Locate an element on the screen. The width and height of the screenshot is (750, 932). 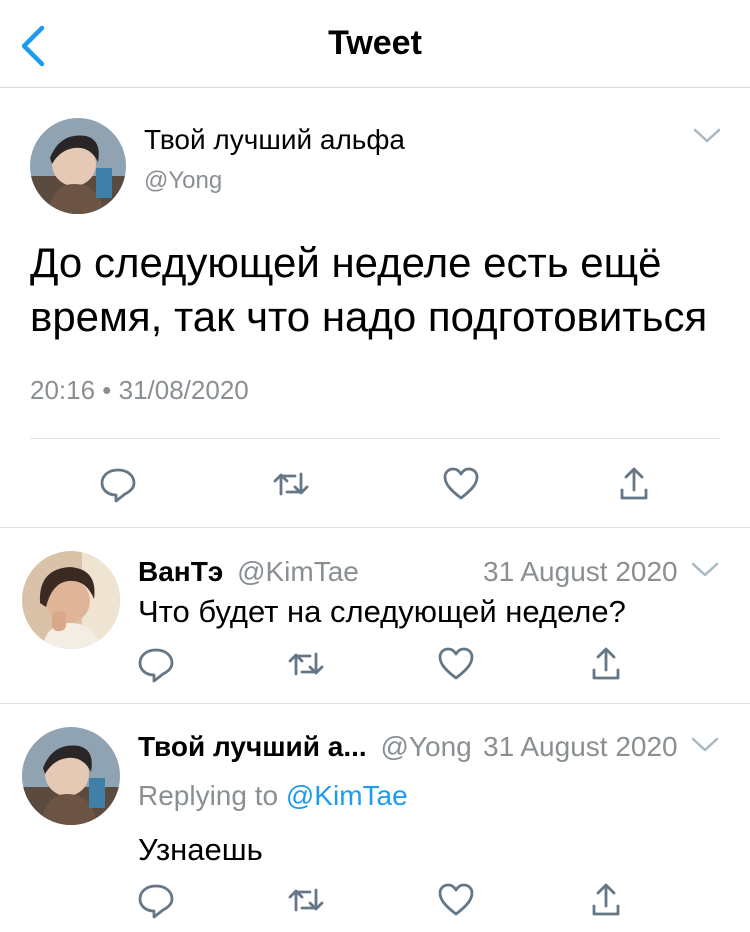
tweet-timestamp: 20:16 • 31/08/2020 is located at coordinates (139, 390).